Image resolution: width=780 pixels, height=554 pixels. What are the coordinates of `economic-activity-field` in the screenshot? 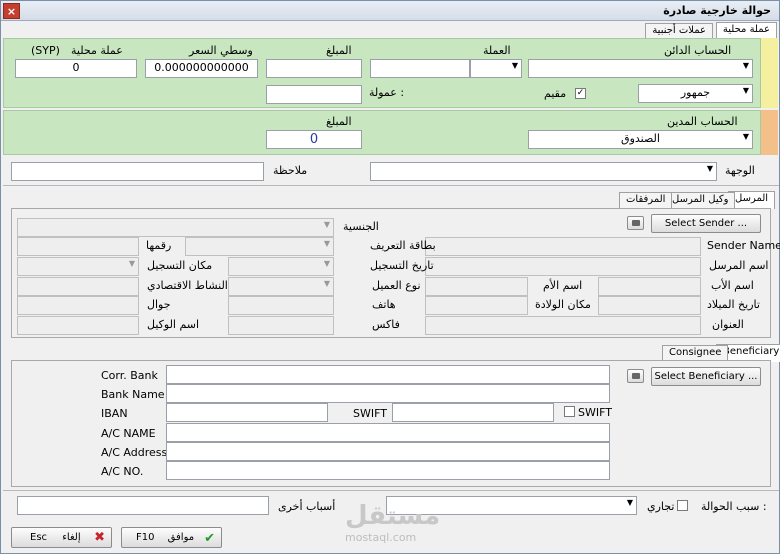 It's located at (78, 286).